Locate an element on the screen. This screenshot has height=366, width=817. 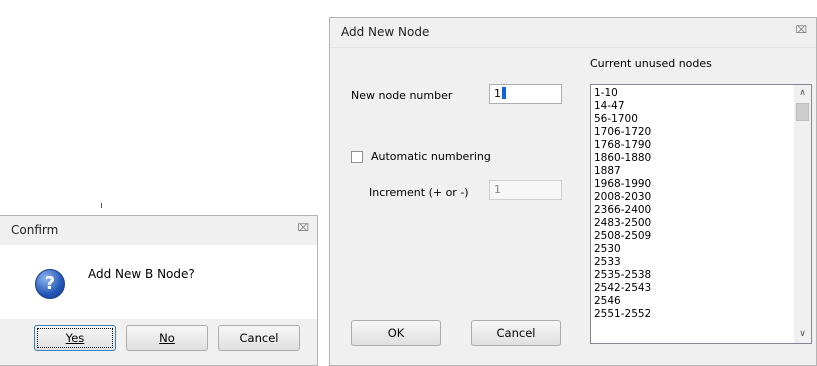
unused-node-item: 2366-2400 is located at coordinates (622, 210).